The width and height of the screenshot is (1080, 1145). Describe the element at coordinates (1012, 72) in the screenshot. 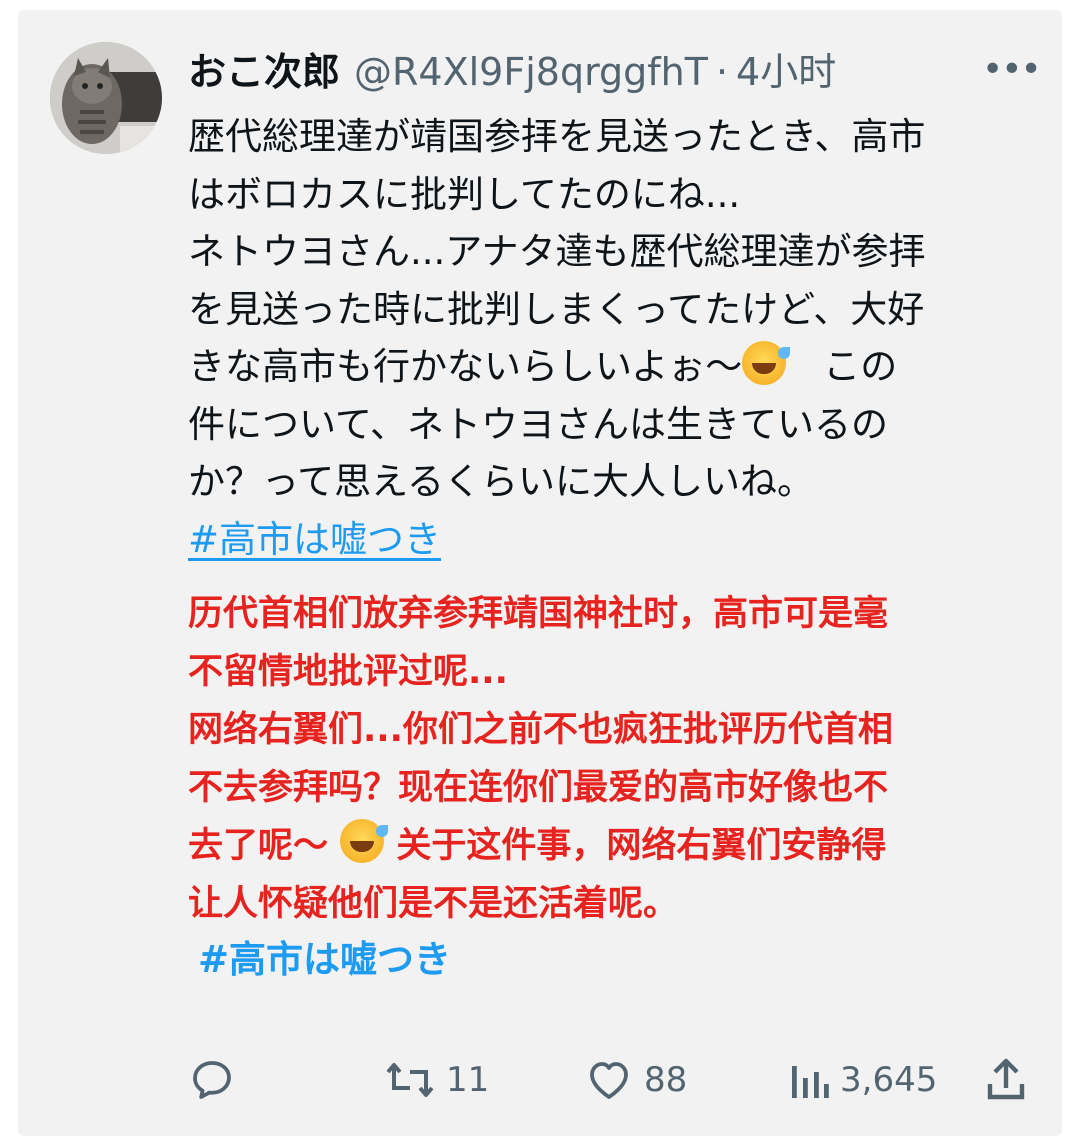

I see `more-options-icon: •••` at that location.